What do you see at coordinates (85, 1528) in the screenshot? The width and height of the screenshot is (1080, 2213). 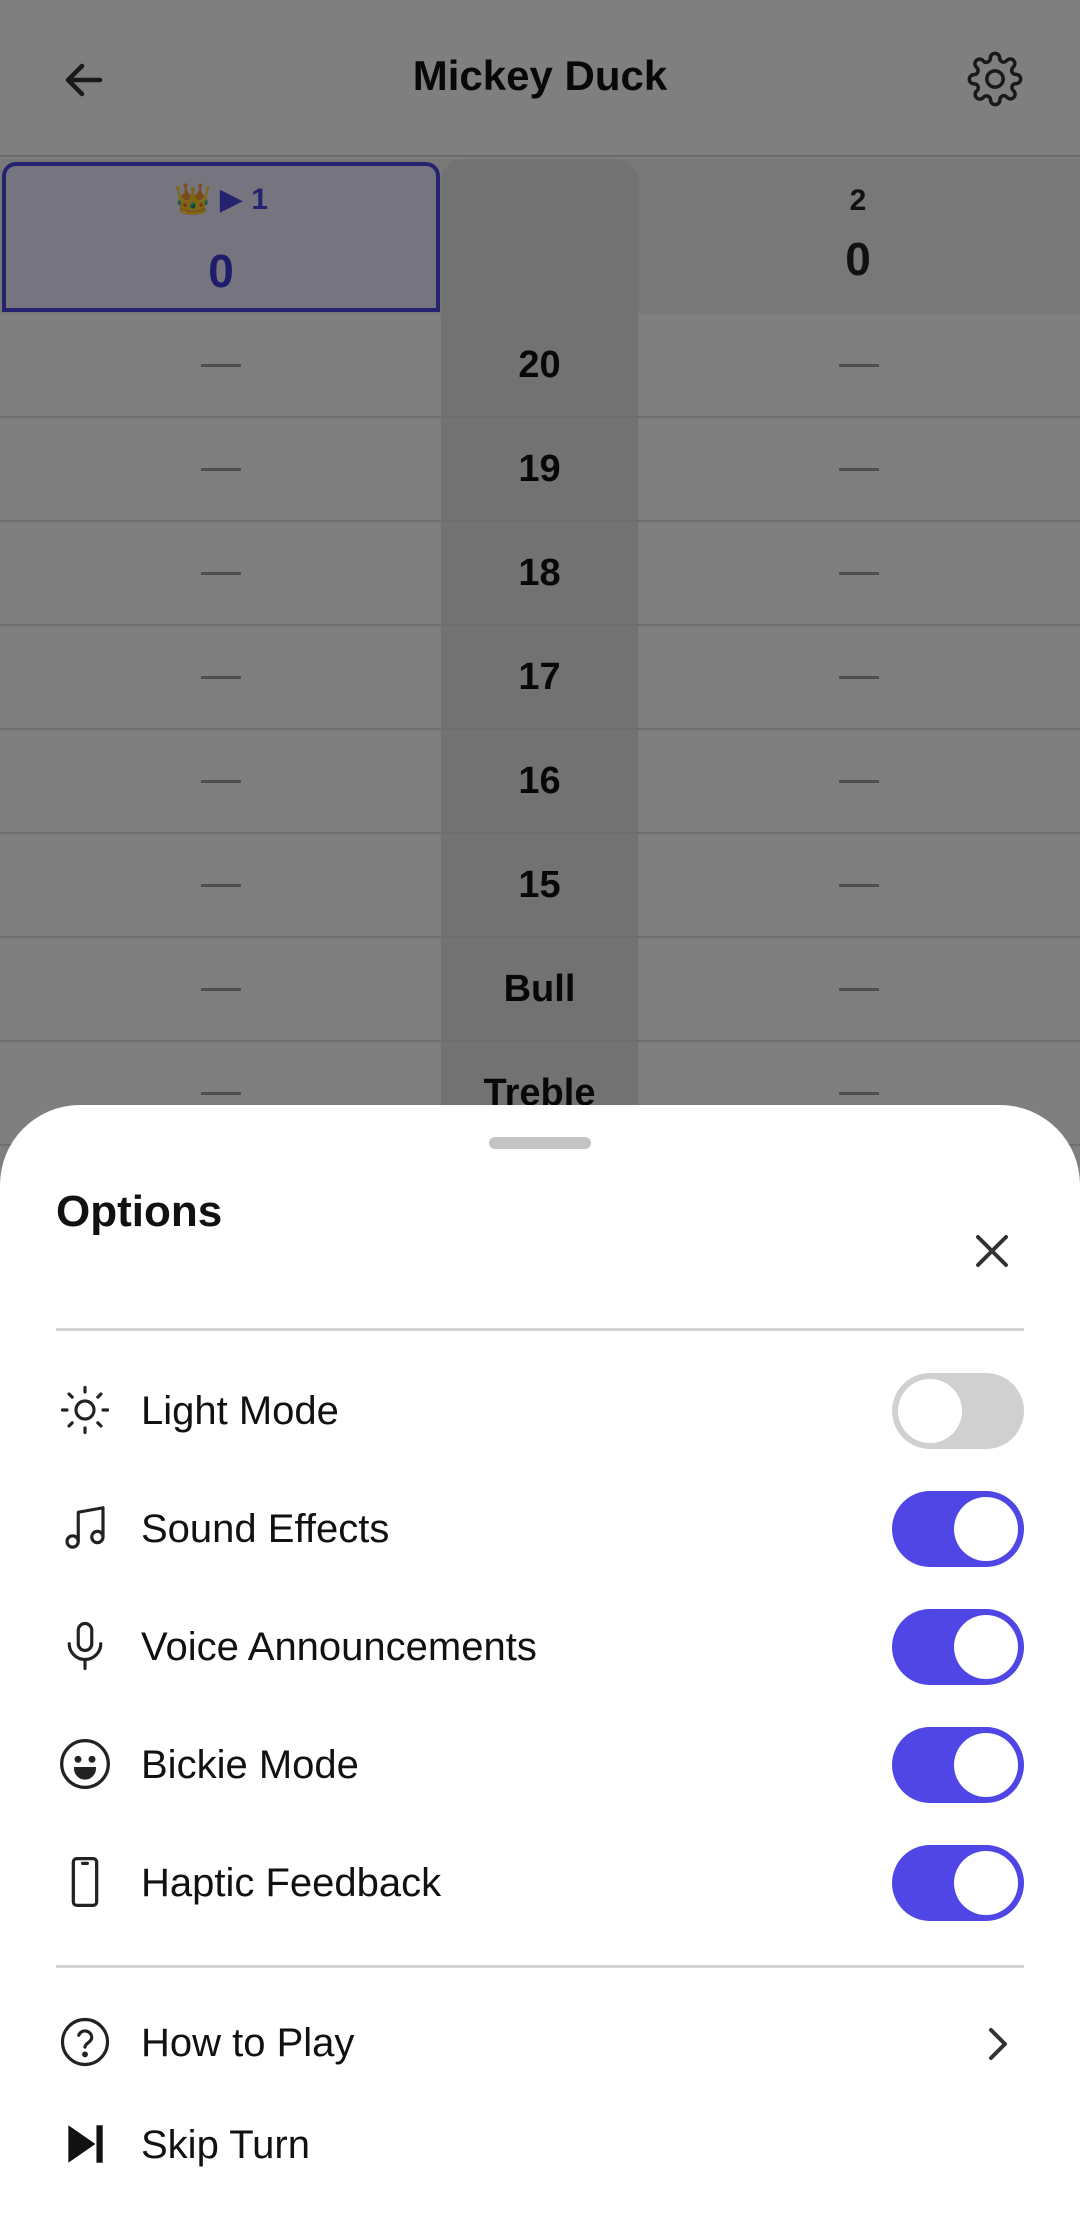 I see `music-note-icon` at bounding box center [85, 1528].